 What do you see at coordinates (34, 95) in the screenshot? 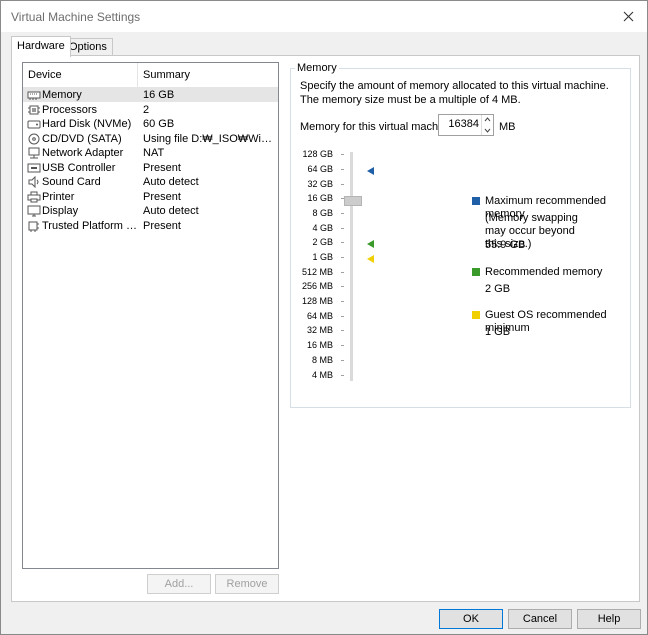
I see `memory-icon` at bounding box center [34, 95].